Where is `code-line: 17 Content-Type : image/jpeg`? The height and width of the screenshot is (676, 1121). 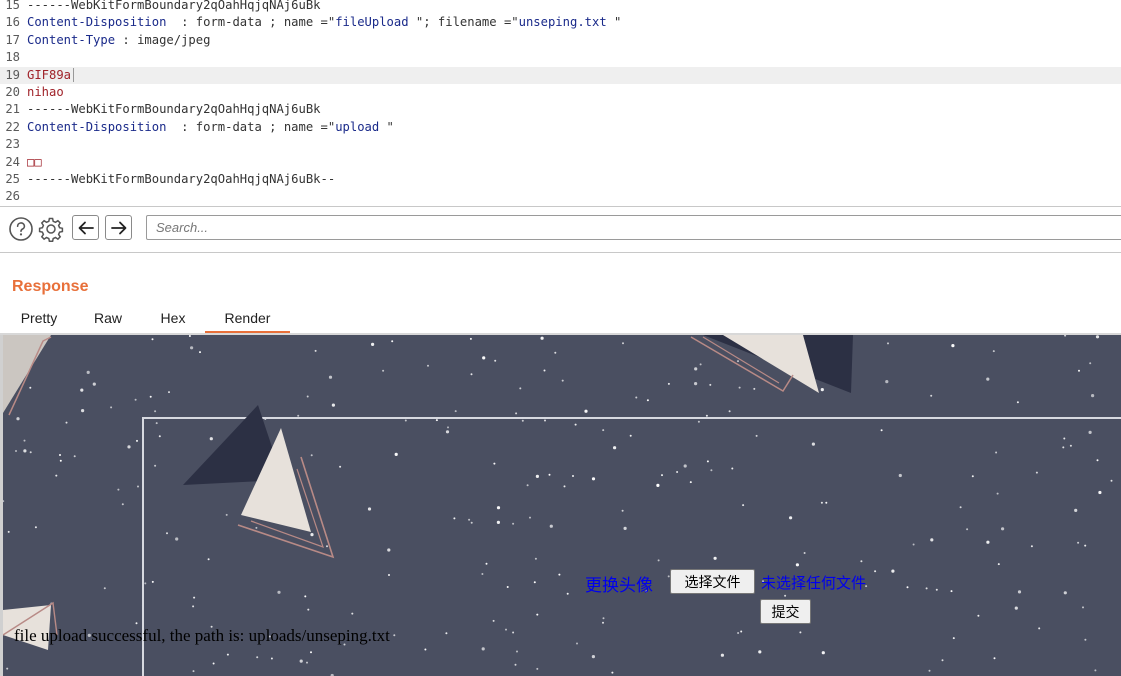 code-line: 17 Content-Type : image/jpeg is located at coordinates (560, 40).